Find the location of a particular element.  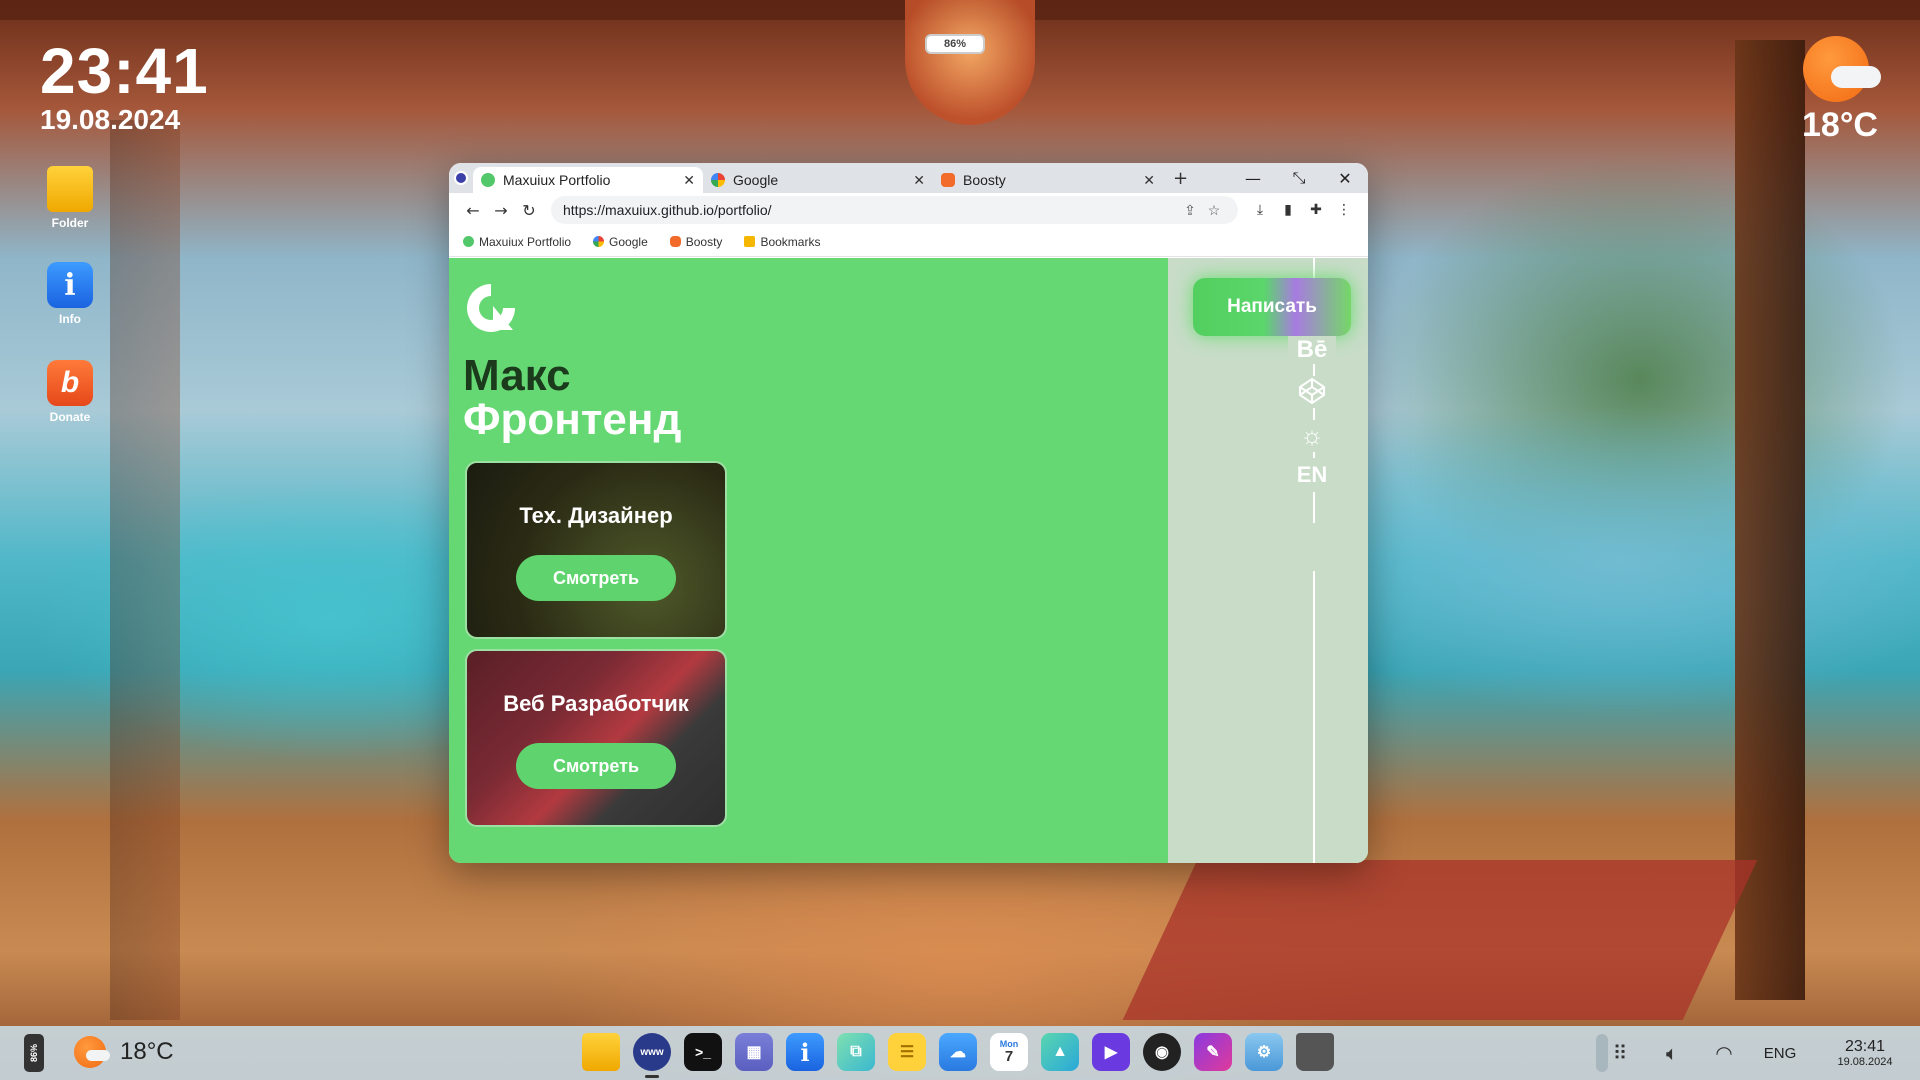

maxuiux-logo-icon is located at coordinates (491, 308).